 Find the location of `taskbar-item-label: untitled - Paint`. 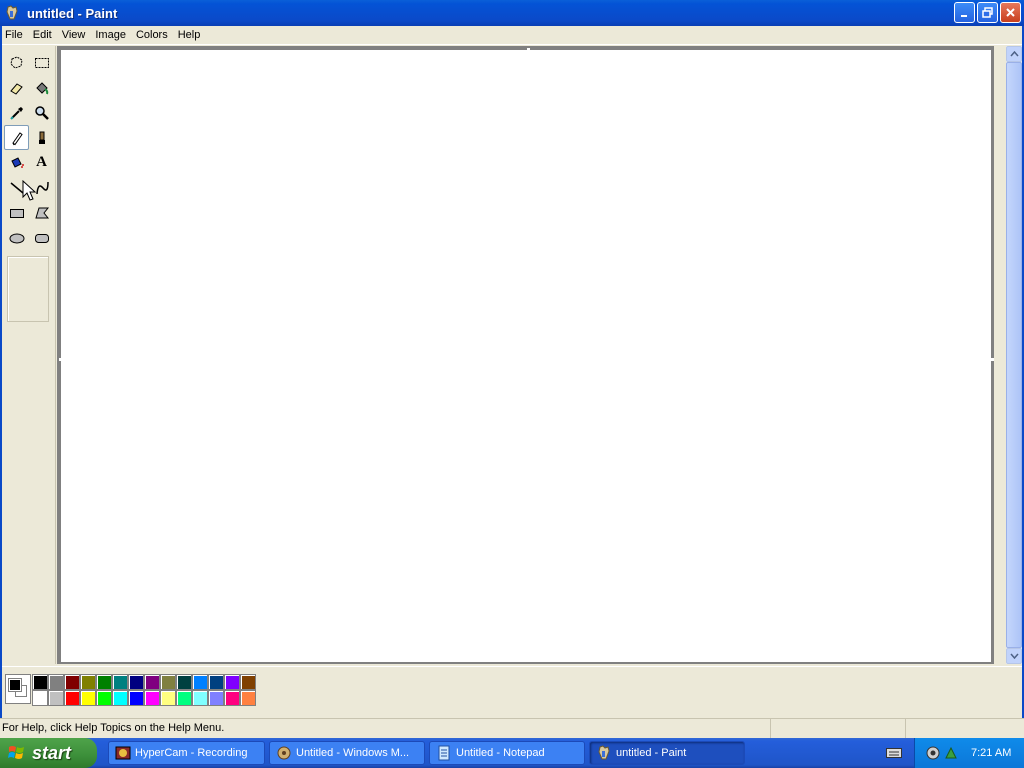

taskbar-item-label: untitled - Paint is located at coordinates (651, 753).